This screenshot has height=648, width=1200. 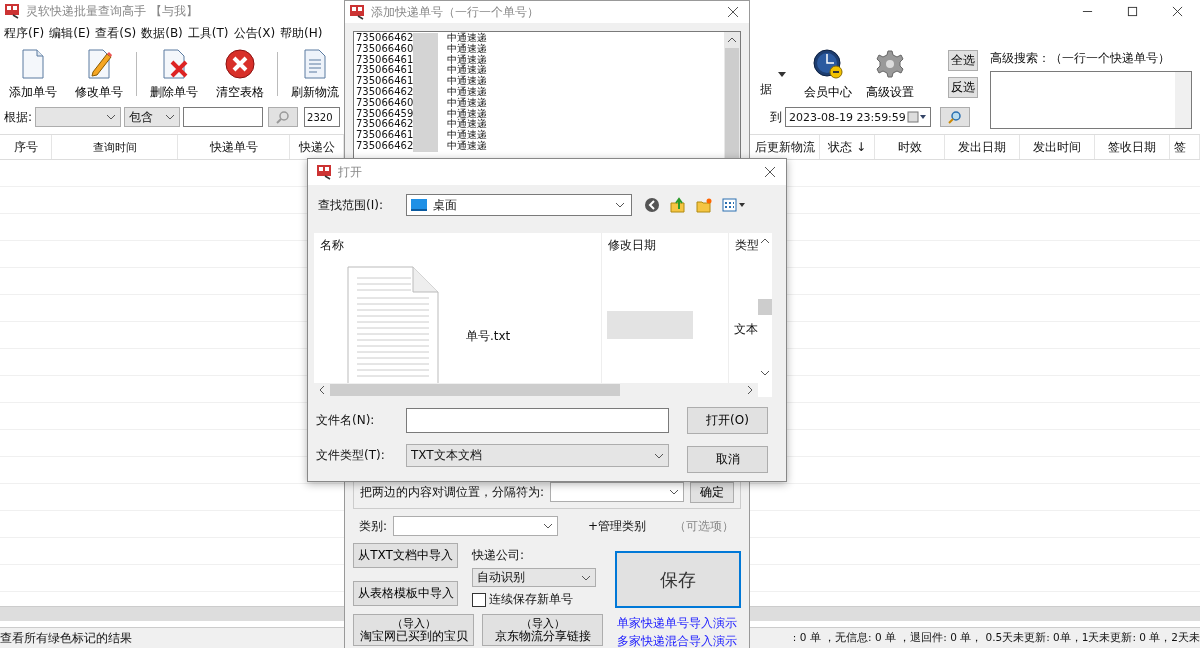 What do you see at coordinates (746, 329) in the screenshot?
I see `file-type: 文本` at bounding box center [746, 329].